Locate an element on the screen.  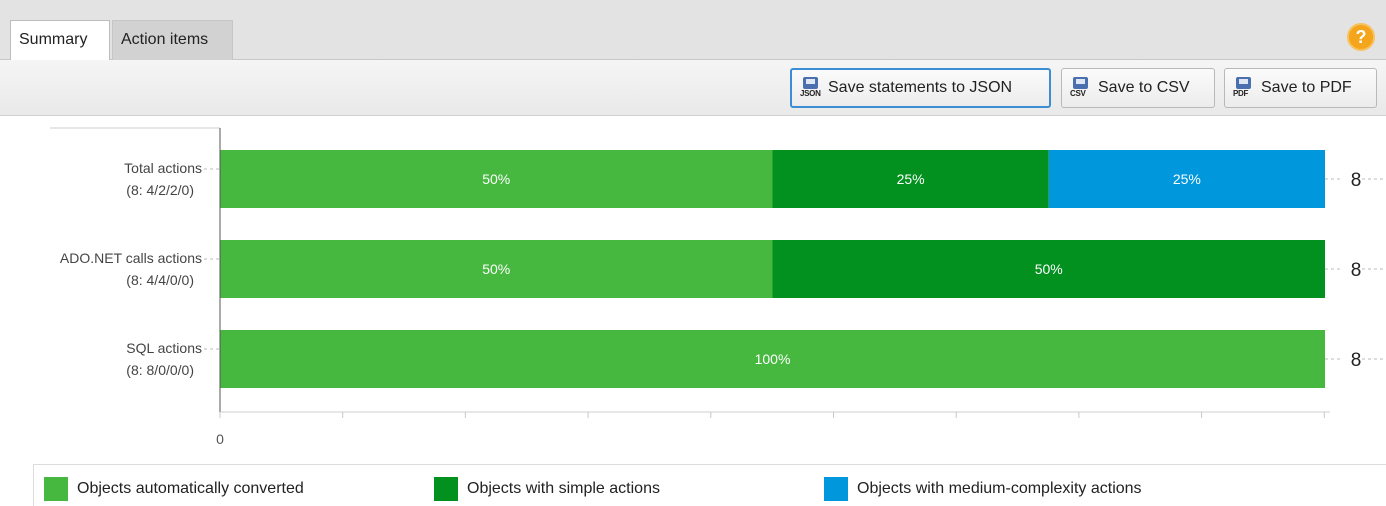
legend-item-auto: Objects automatically converted is located at coordinates (174, 489).